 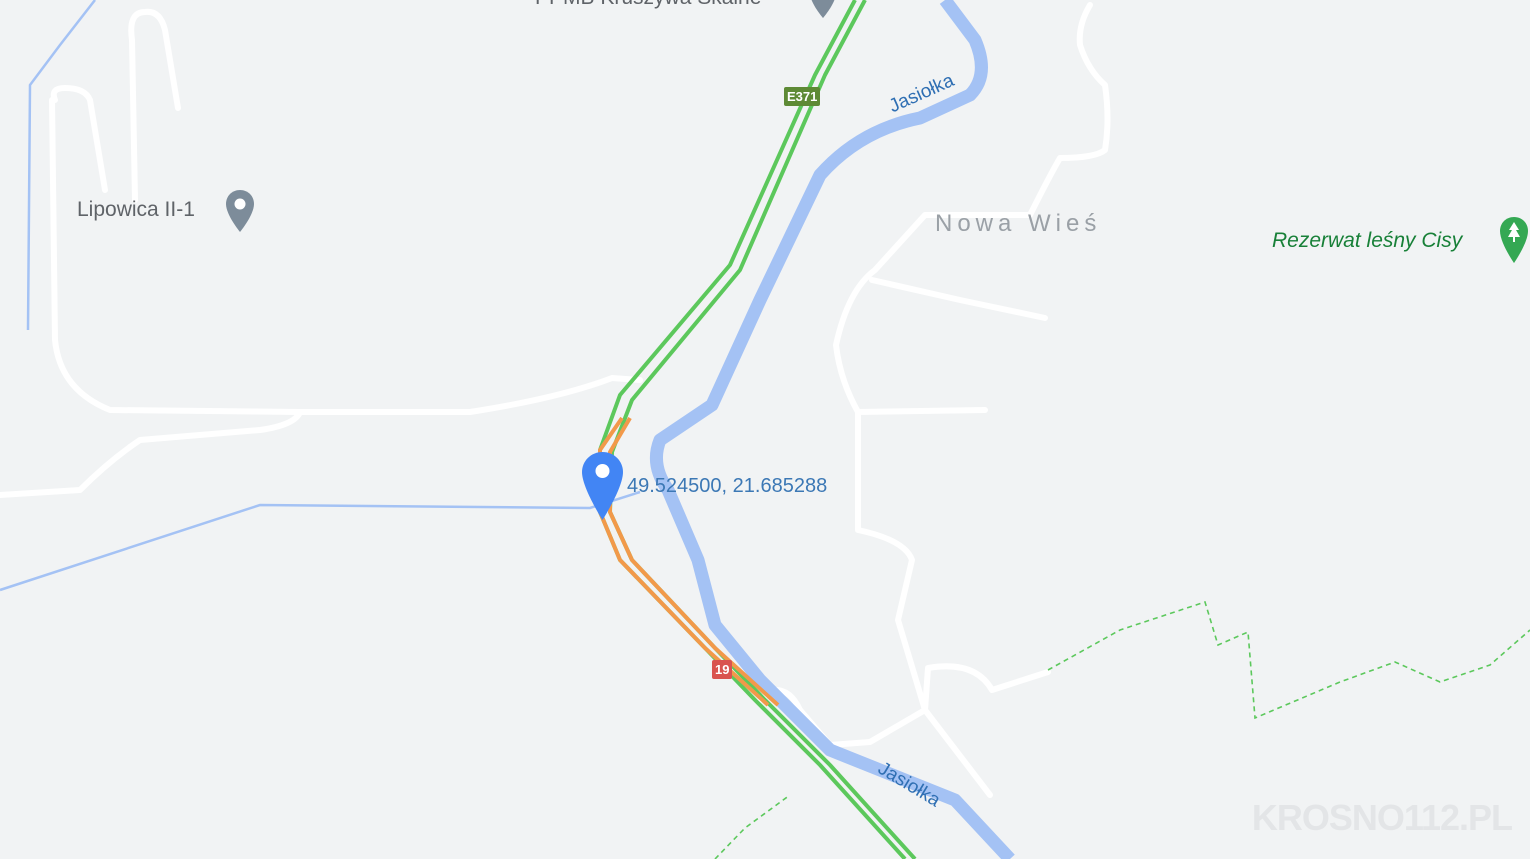 What do you see at coordinates (136, 210) in the screenshot?
I see `poi-lipowica-label: Lipowica II-1` at bounding box center [136, 210].